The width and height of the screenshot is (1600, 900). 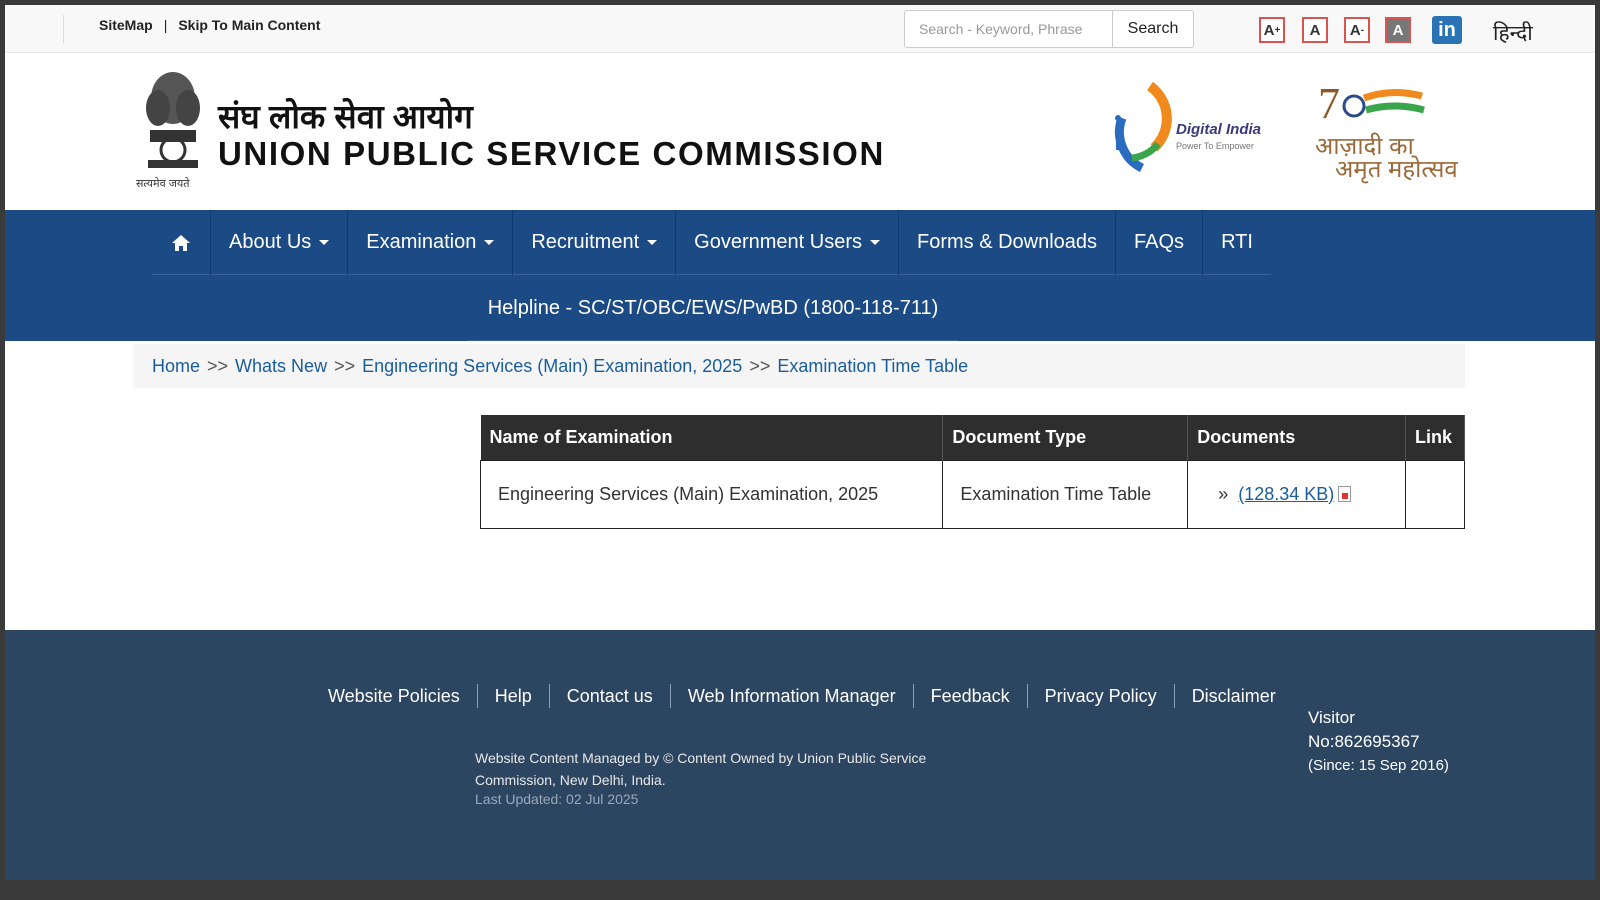 I want to click on breadcrumb-whats-new: Whats New, so click(x=281, y=366).